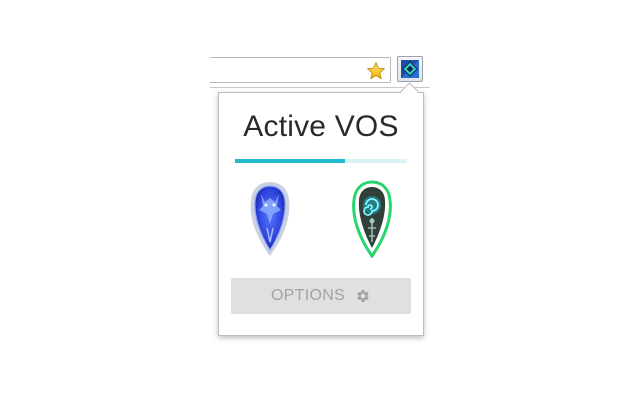 This screenshot has width=640, height=400. I want to click on browser-toolbar, so click(320, 71).